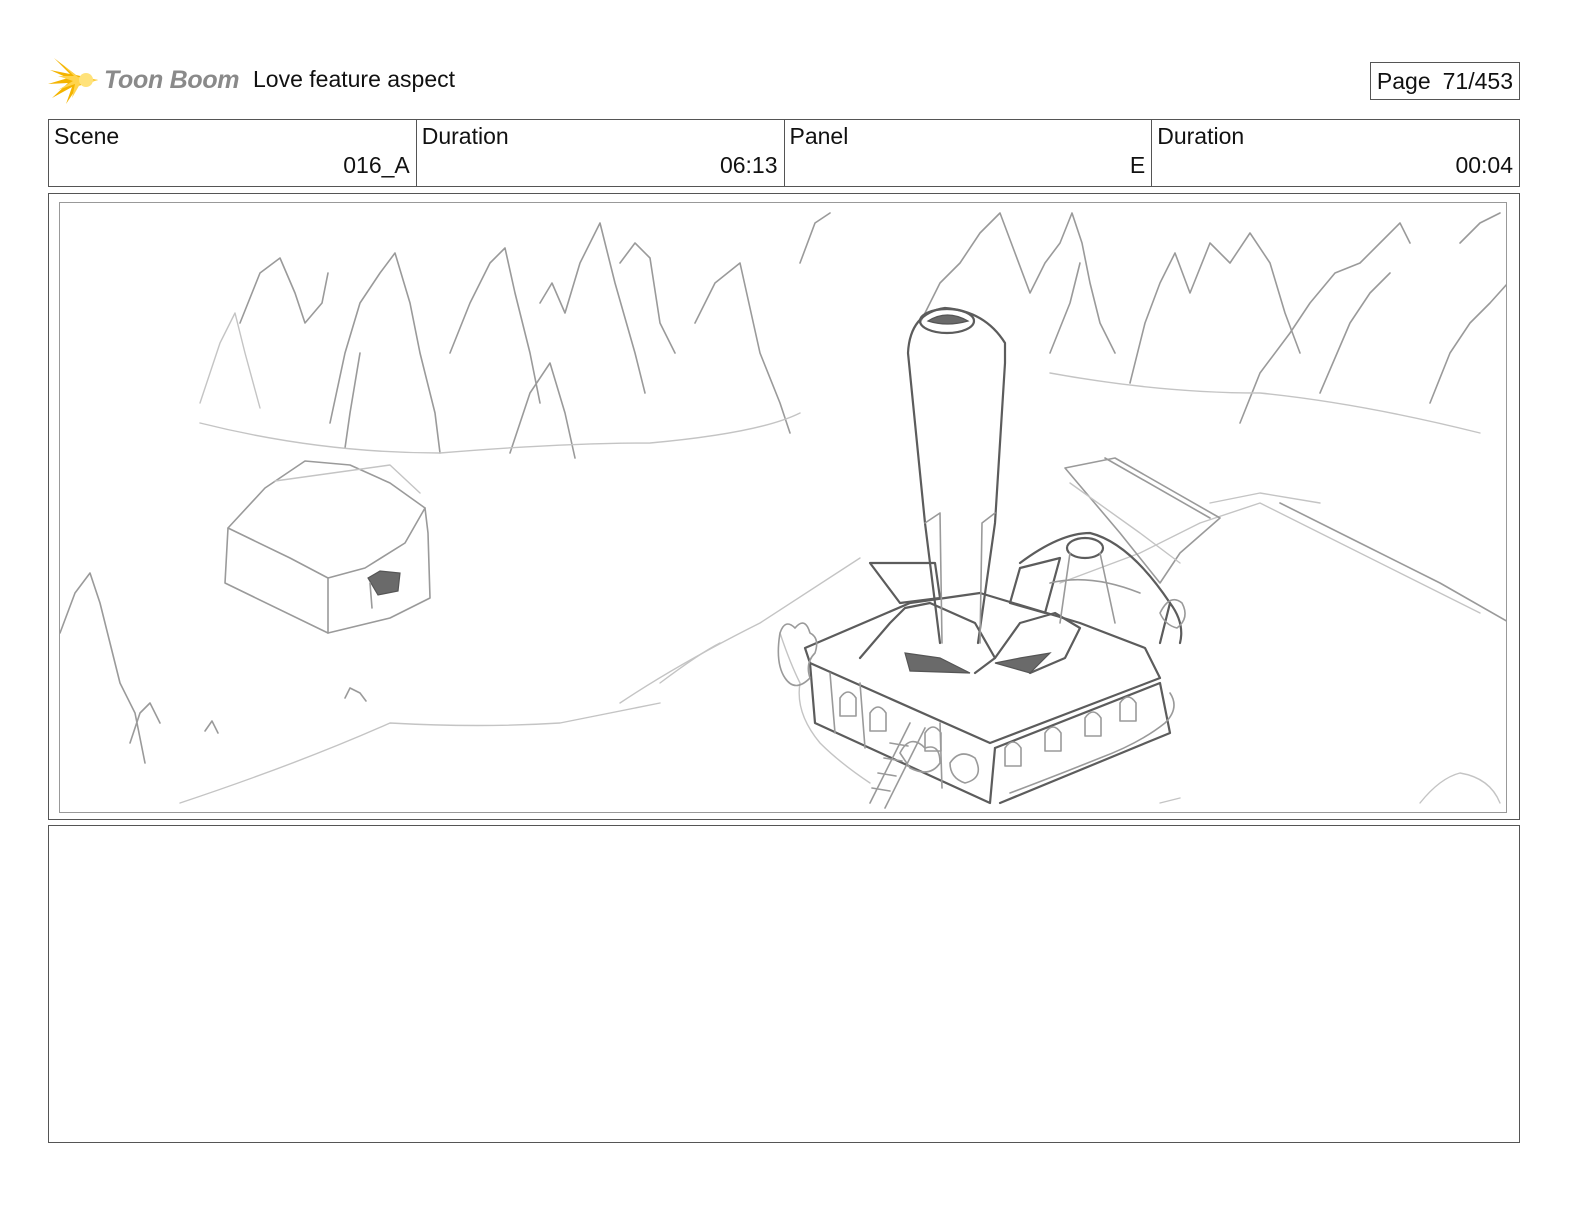 The height and width of the screenshot is (1224, 1584). Describe the element at coordinates (956, 475) in the screenshot. I see `tower-spire` at that location.